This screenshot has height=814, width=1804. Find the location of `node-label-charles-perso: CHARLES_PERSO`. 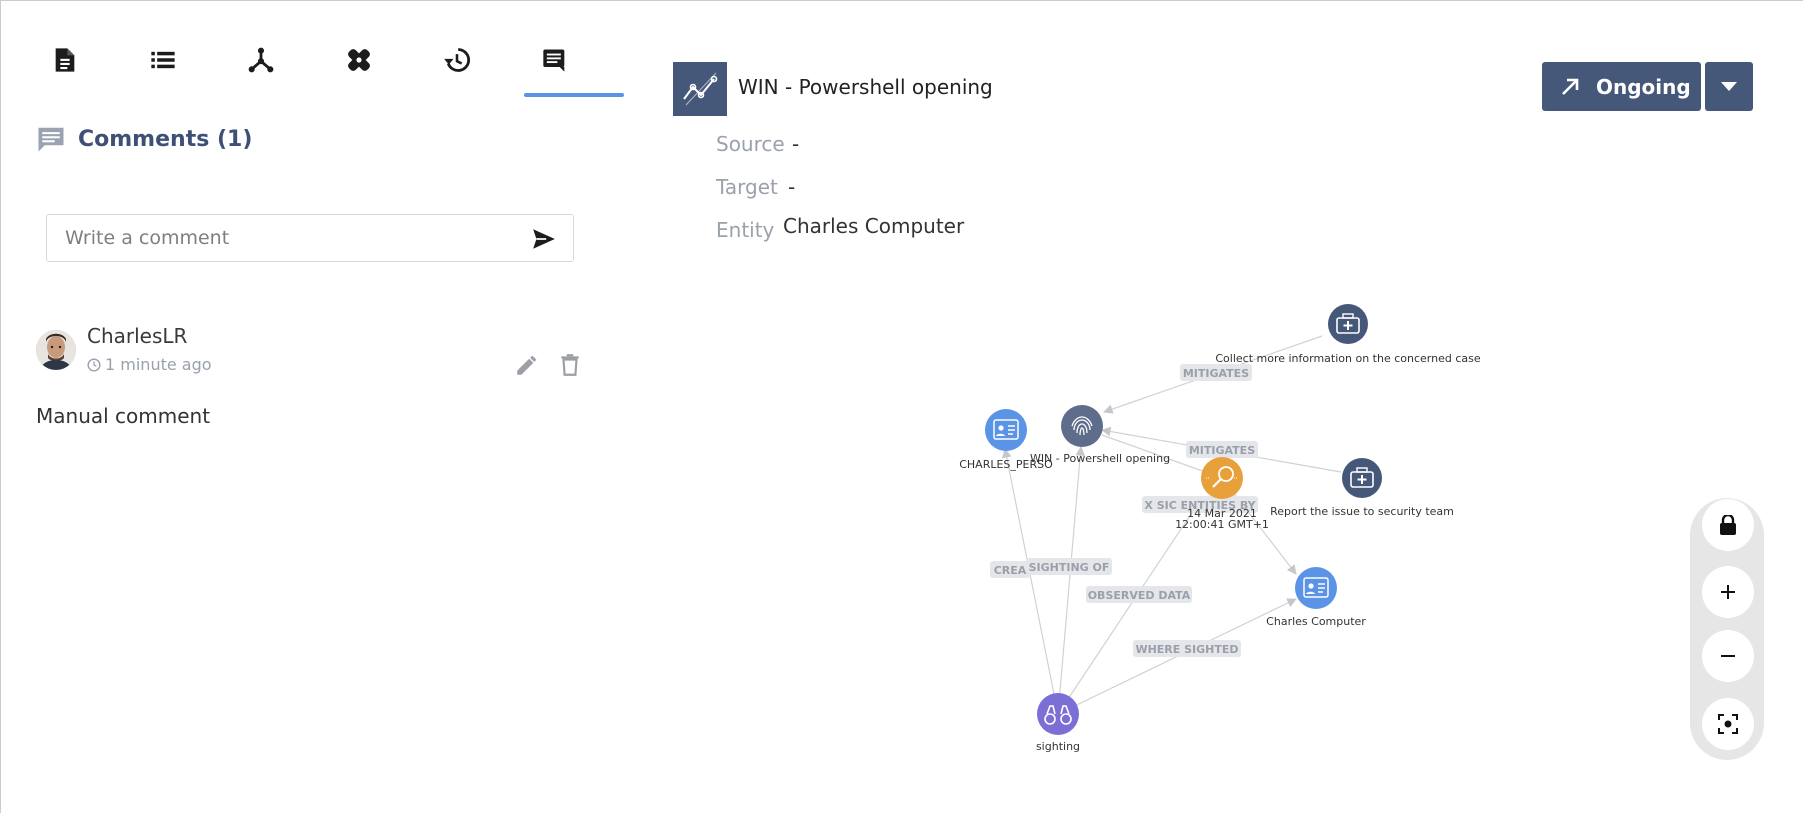

node-label-charles-perso: CHARLES_PERSO is located at coordinates (1006, 464).